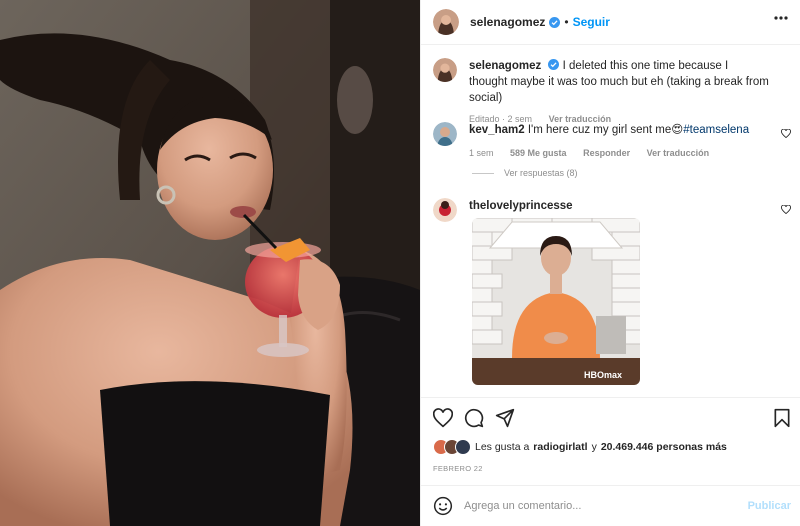 This screenshot has height=526, width=800. Describe the element at coordinates (497, 130) in the screenshot. I see `comment-username: kev_ham2` at that location.